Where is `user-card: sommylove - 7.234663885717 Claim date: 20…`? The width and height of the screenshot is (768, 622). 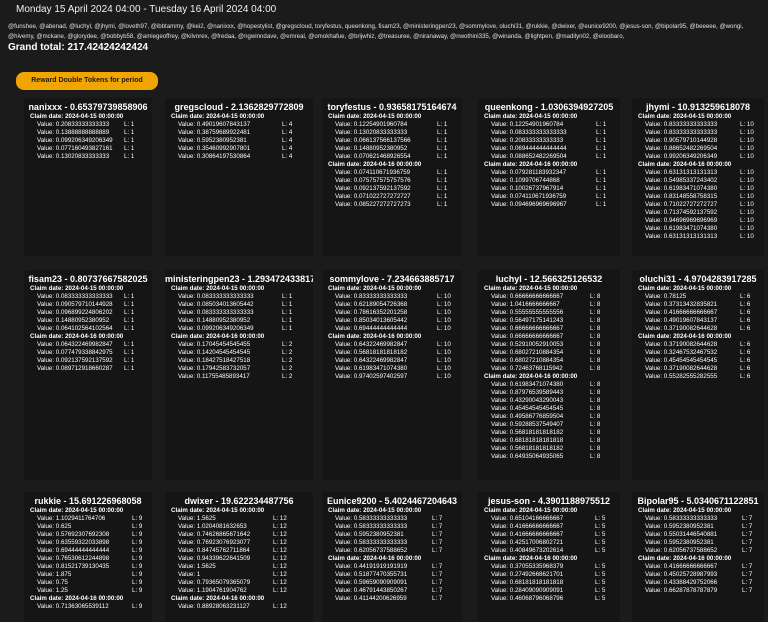
user-card: sommylove - 7.234663885717 Claim date: 20… is located at coordinates (392, 375).